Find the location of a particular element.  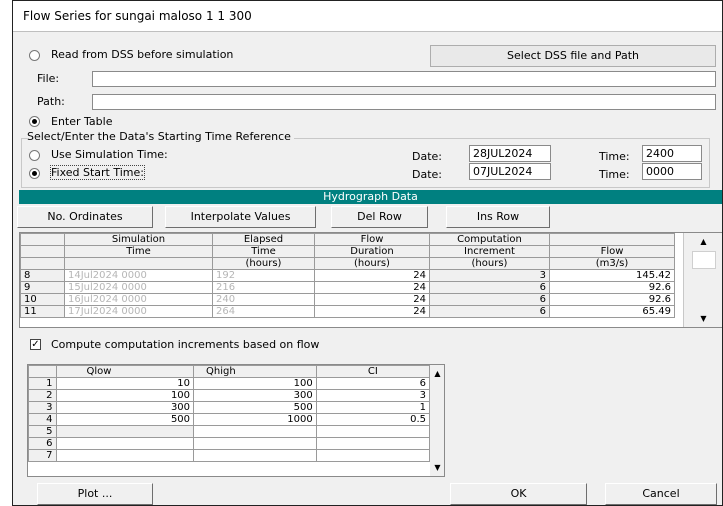

row-header: 4 is located at coordinates (42, 419).